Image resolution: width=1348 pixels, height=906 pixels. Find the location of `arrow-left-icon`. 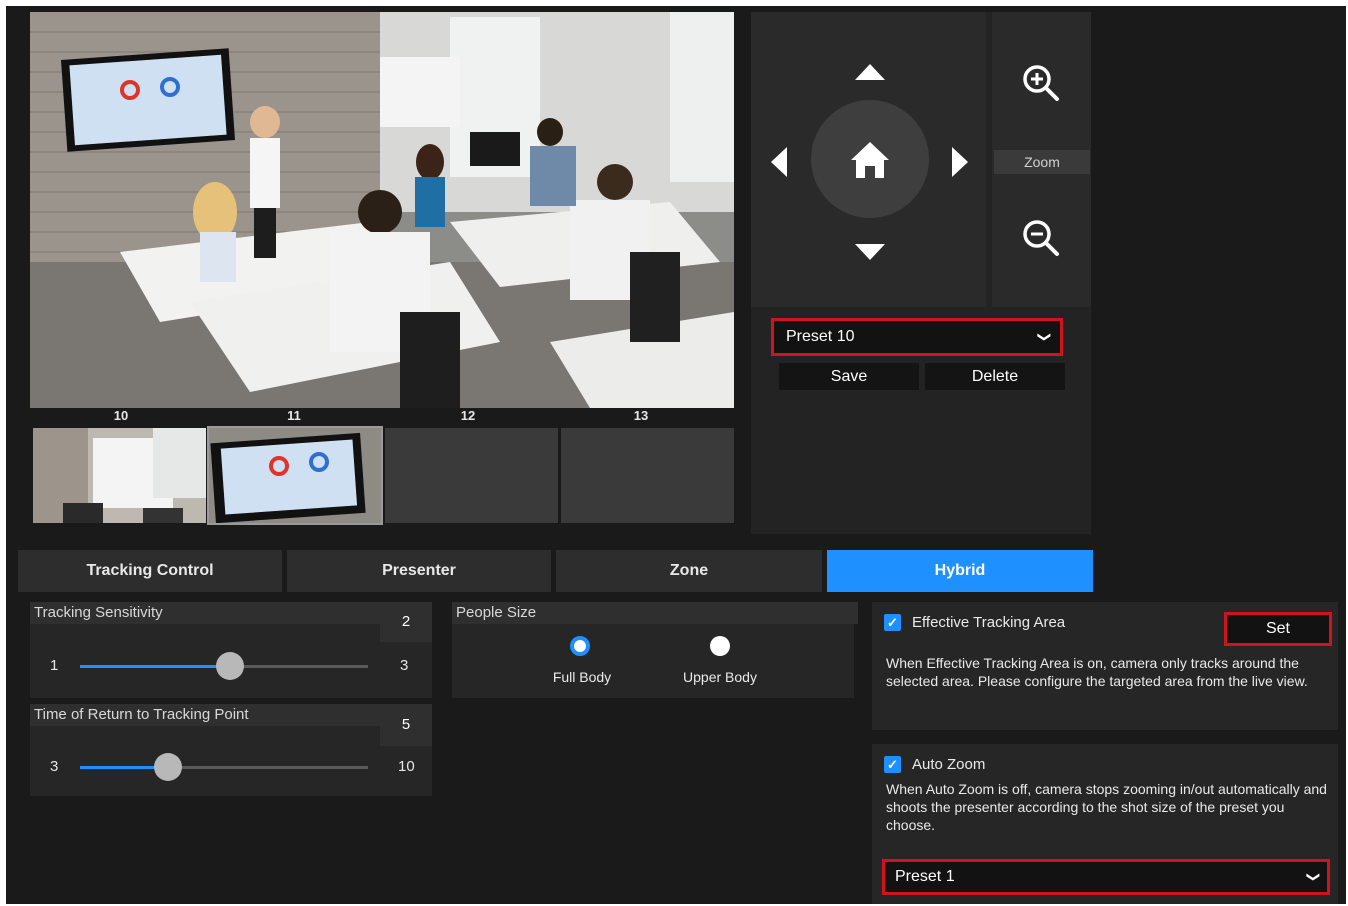

arrow-left-icon is located at coordinates (779, 162).